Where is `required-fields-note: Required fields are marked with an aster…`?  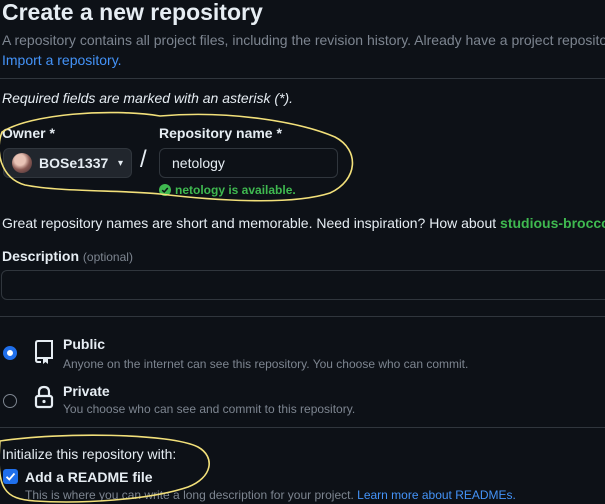 required-fields-note: Required fields are marked with an aster… is located at coordinates (148, 98).